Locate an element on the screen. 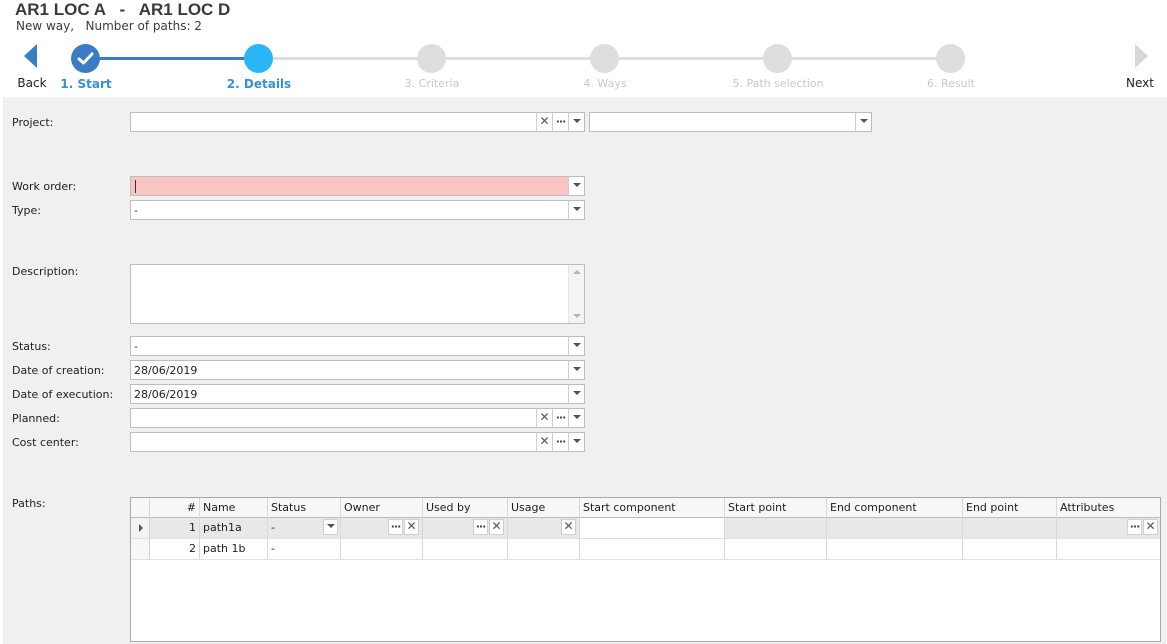 Image resolution: width=1167 pixels, height=644 pixels. cell-used-by: ··· ✕ is located at coordinates (465, 528).